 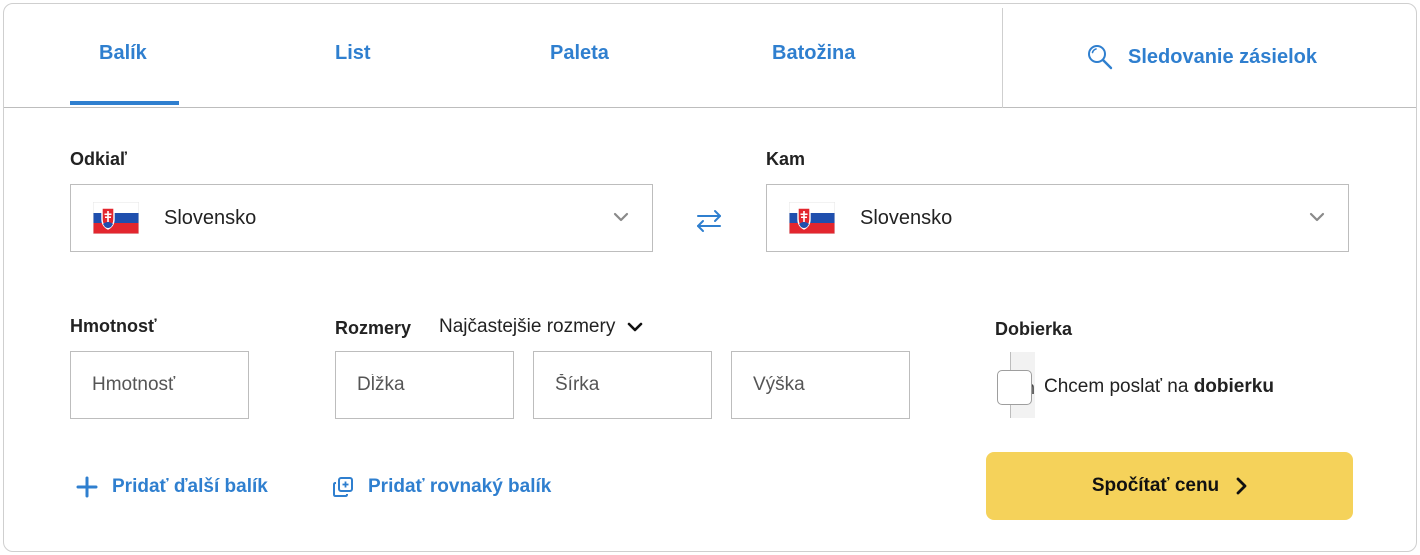 I want to click on width-field: cm, so click(x=685, y=385).